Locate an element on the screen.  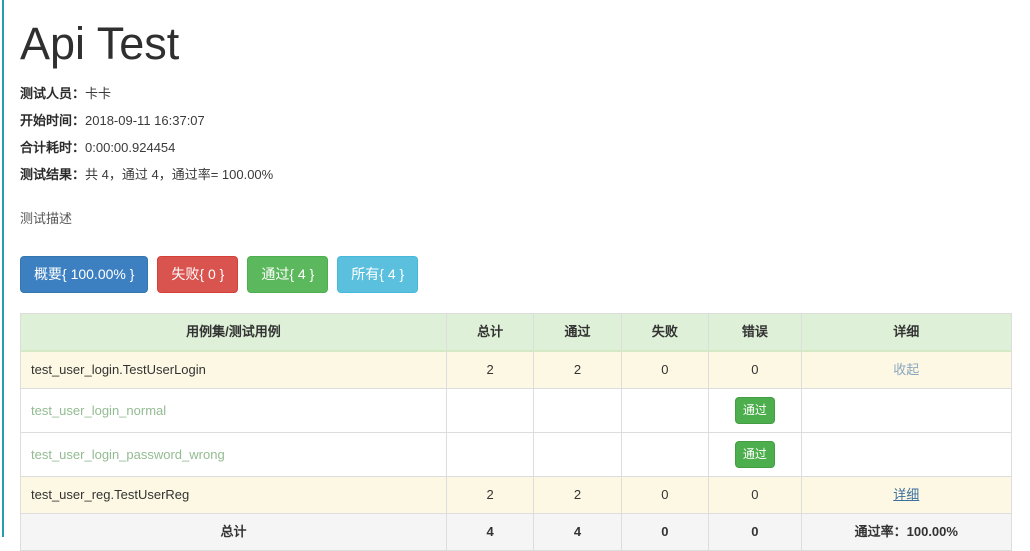
meta-value-start-time: 2018-09-11 16:37:07 is located at coordinates (145, 120).